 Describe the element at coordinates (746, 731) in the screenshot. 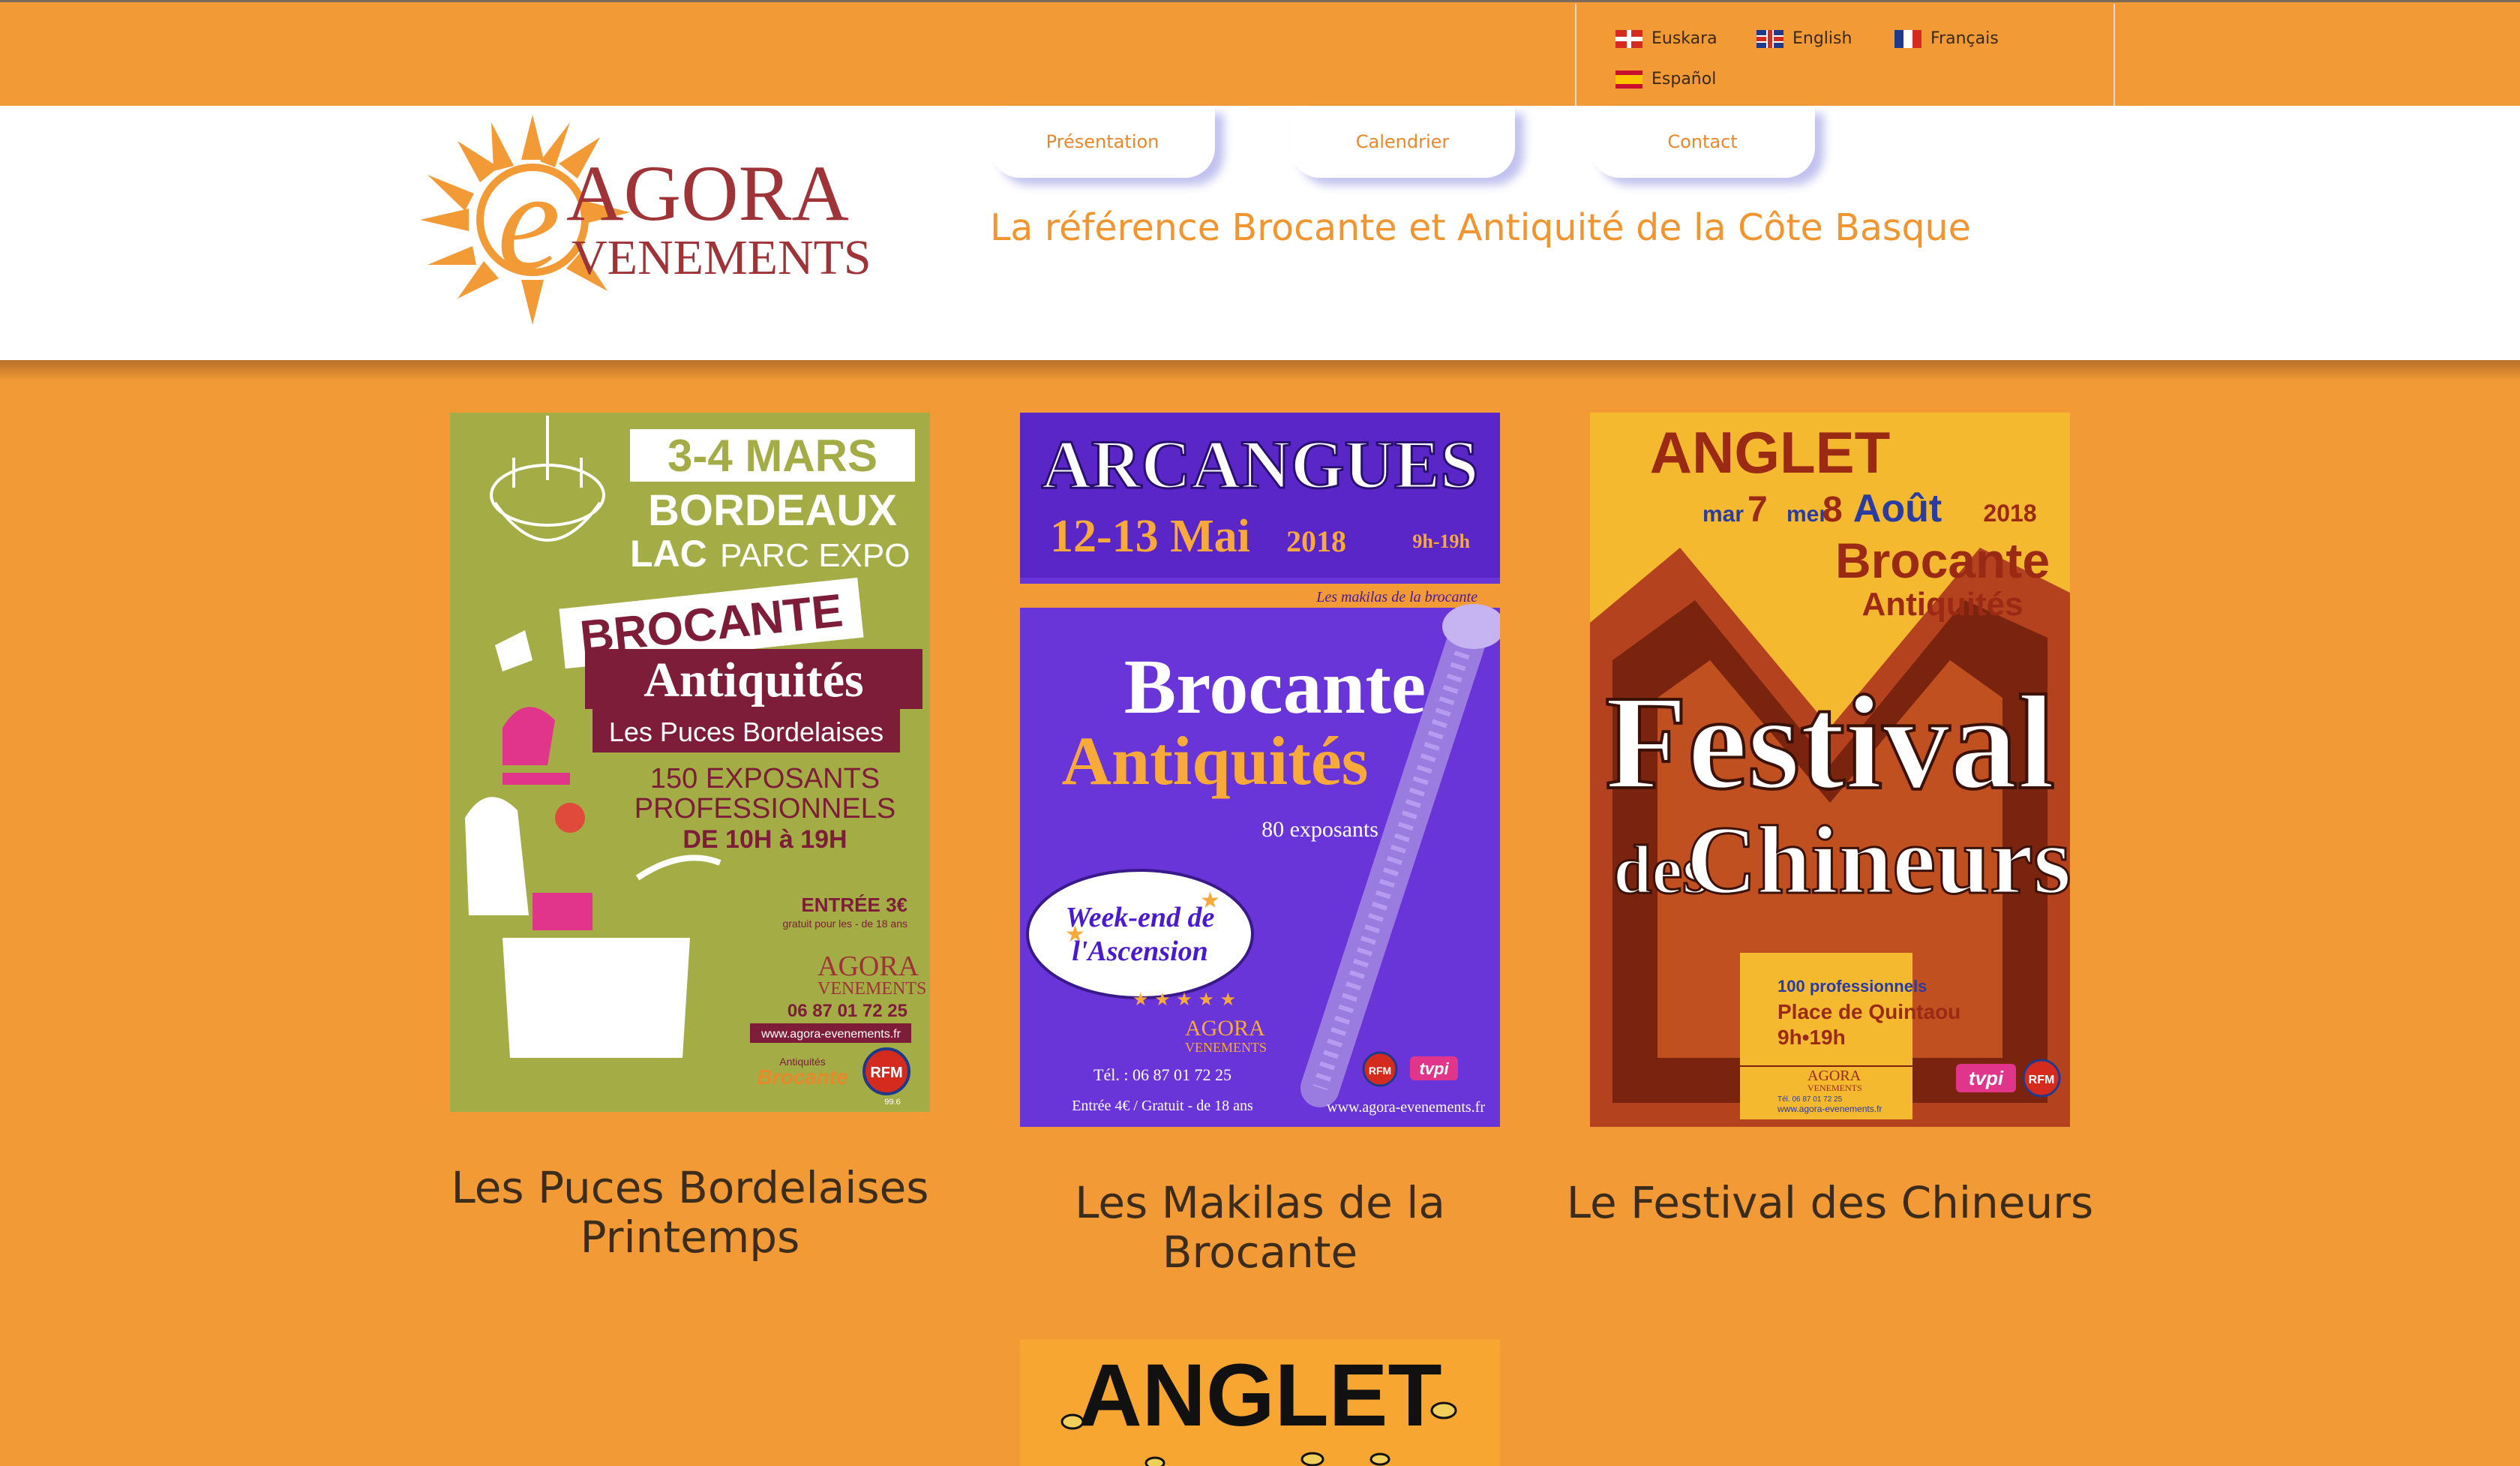

I see `svg-text: Les Puces Bordelaises` at that location.